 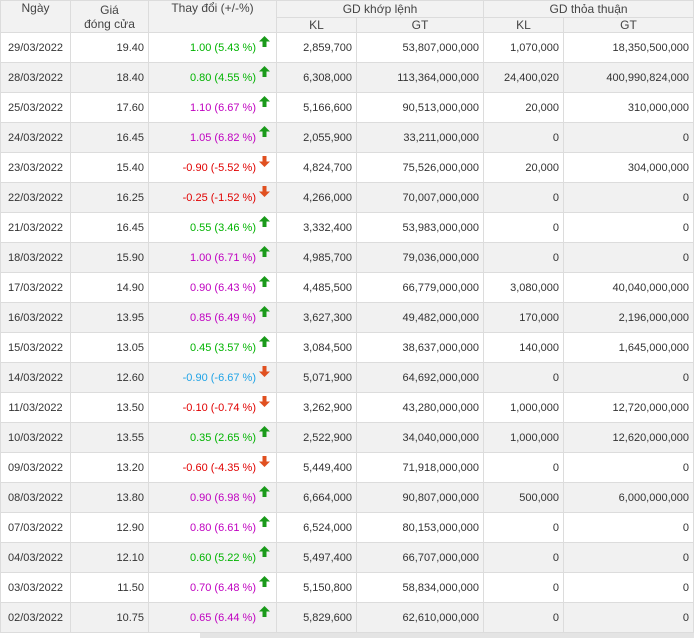 I want to click on change-value: -0.90 (-6.67 %), so click(x=219, y=377).